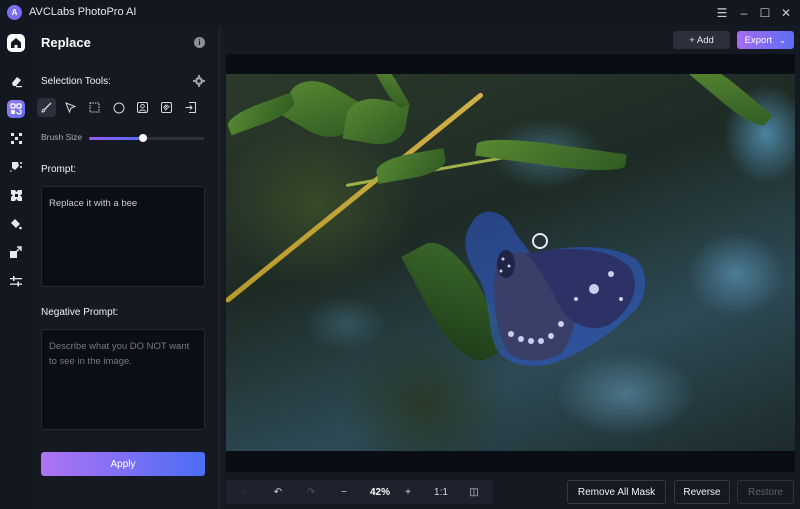 This screenshot has height=509, width=800. I want to click on portrait-select-icon, so click(142, 107).